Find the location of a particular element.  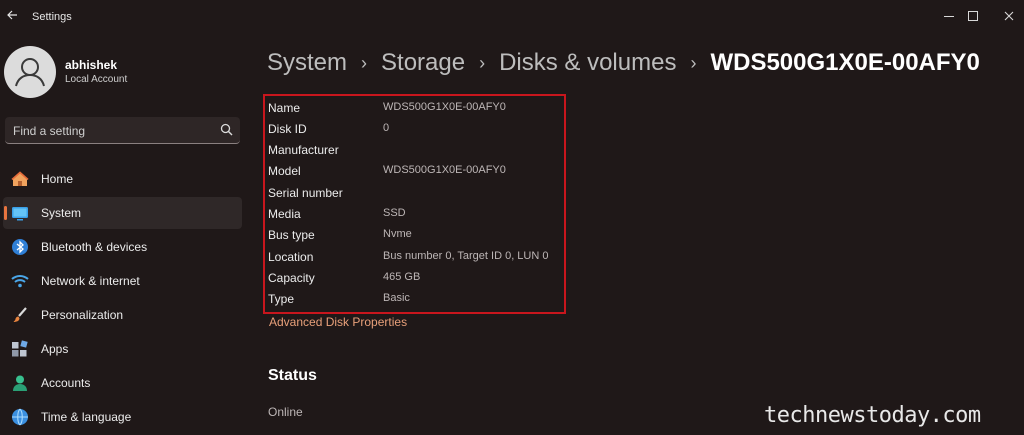

avatar is located at coordinates (30, 72).